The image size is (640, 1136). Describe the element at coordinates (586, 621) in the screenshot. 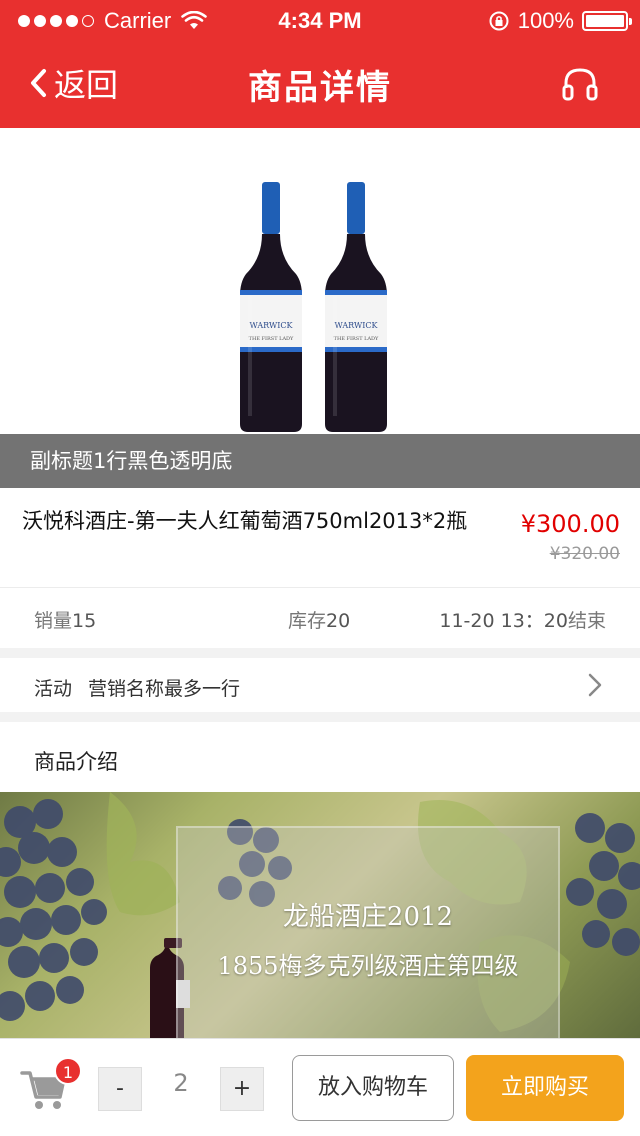

I see `end-time-label: 结束` at that location.